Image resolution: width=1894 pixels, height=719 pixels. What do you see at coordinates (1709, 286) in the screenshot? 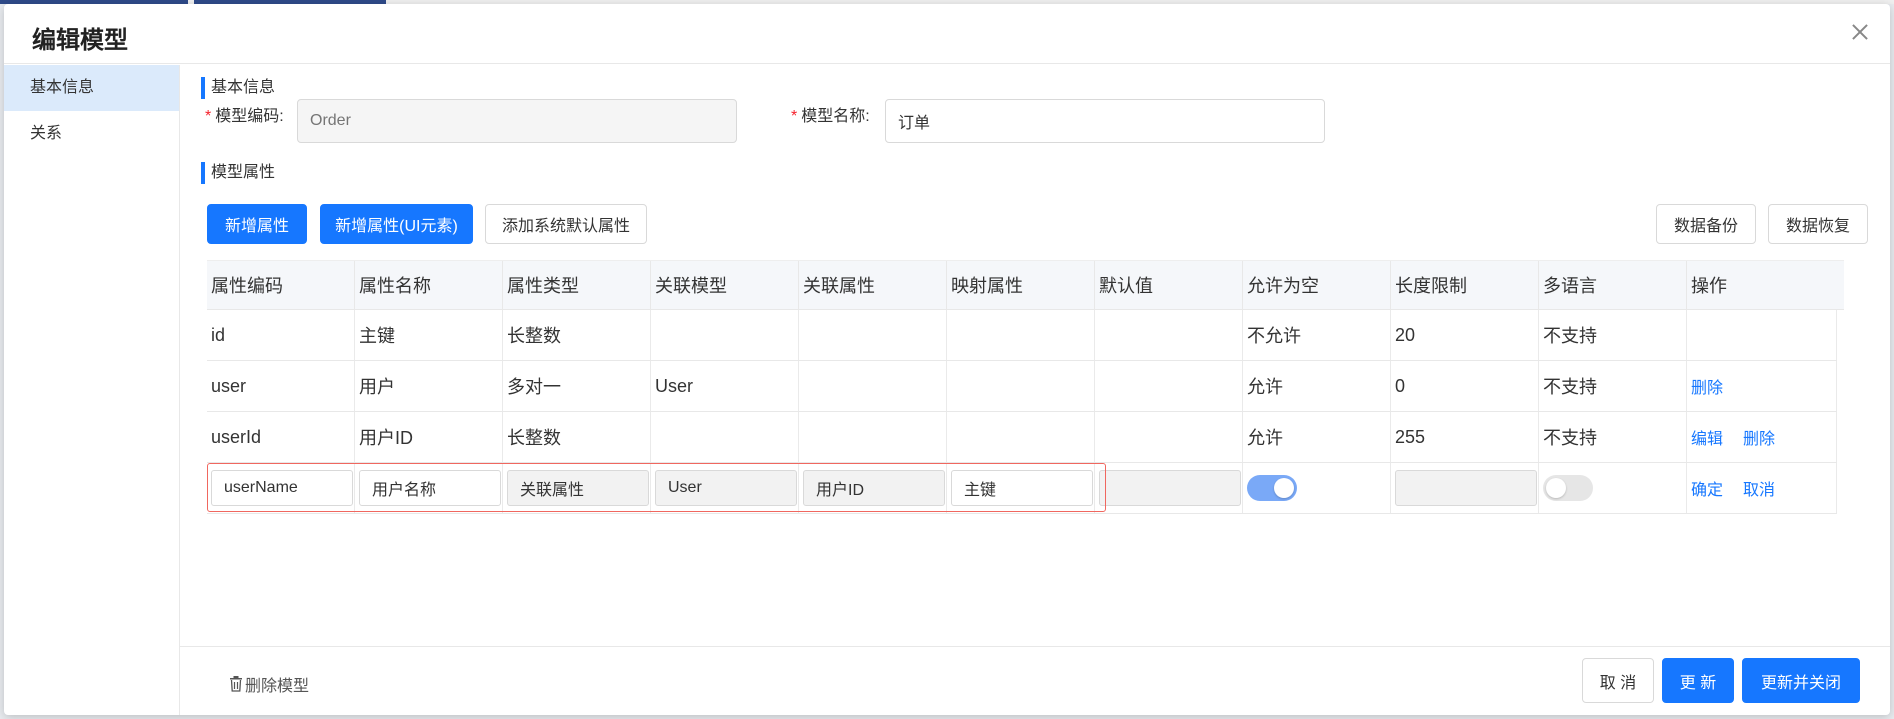
I see `column-header: 操作` at bounding box center [1709, 286].